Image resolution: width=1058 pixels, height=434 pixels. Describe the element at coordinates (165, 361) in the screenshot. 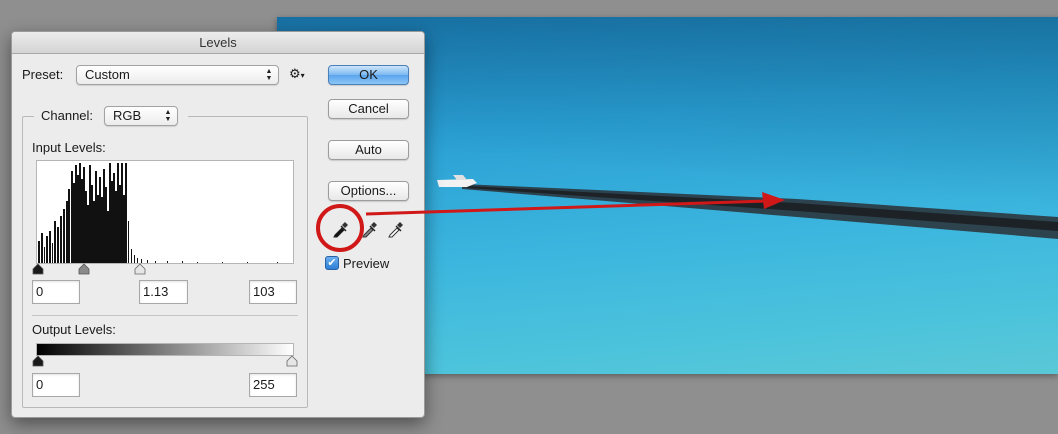

I see `output-slider` at that location.